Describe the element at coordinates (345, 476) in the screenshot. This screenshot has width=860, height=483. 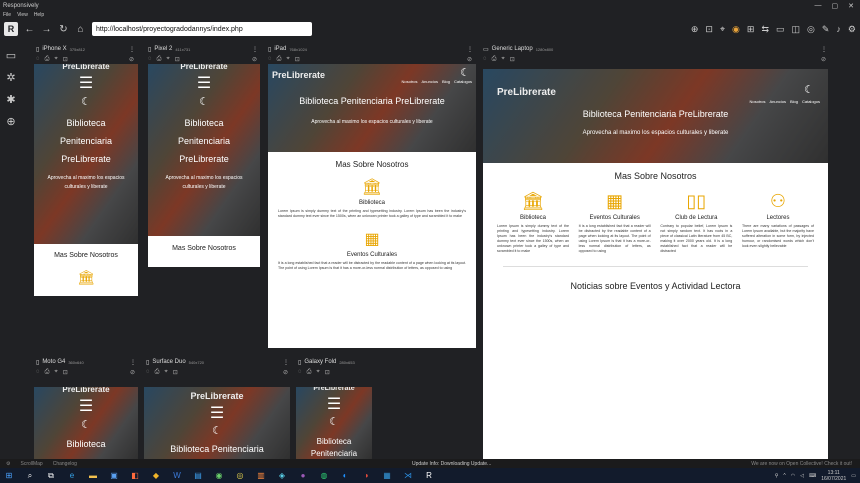
I see `app-icon: ◐` at that location.